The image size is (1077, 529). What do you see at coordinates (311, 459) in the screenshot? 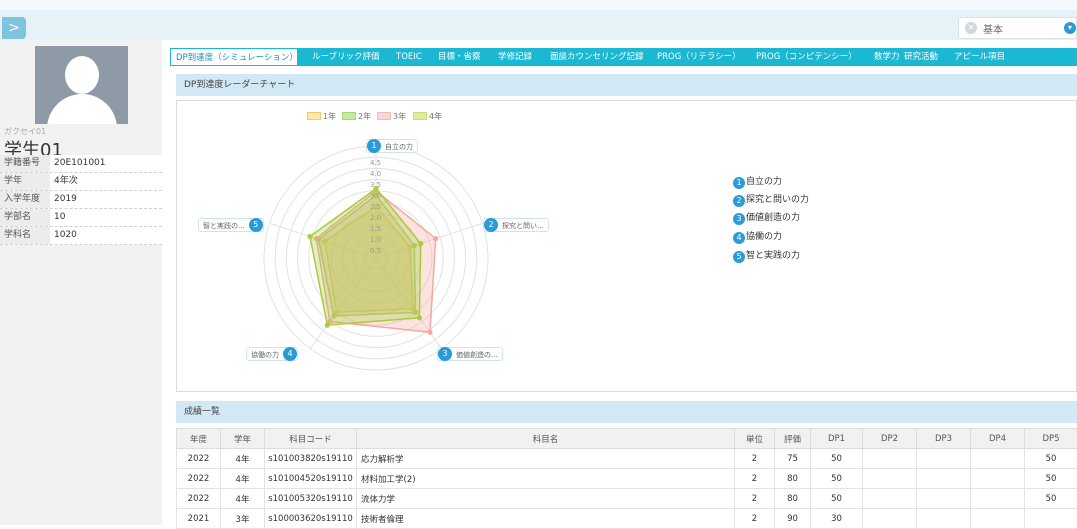
I see `table-cell: s101003820s19110` at bounding box center [311, 459].